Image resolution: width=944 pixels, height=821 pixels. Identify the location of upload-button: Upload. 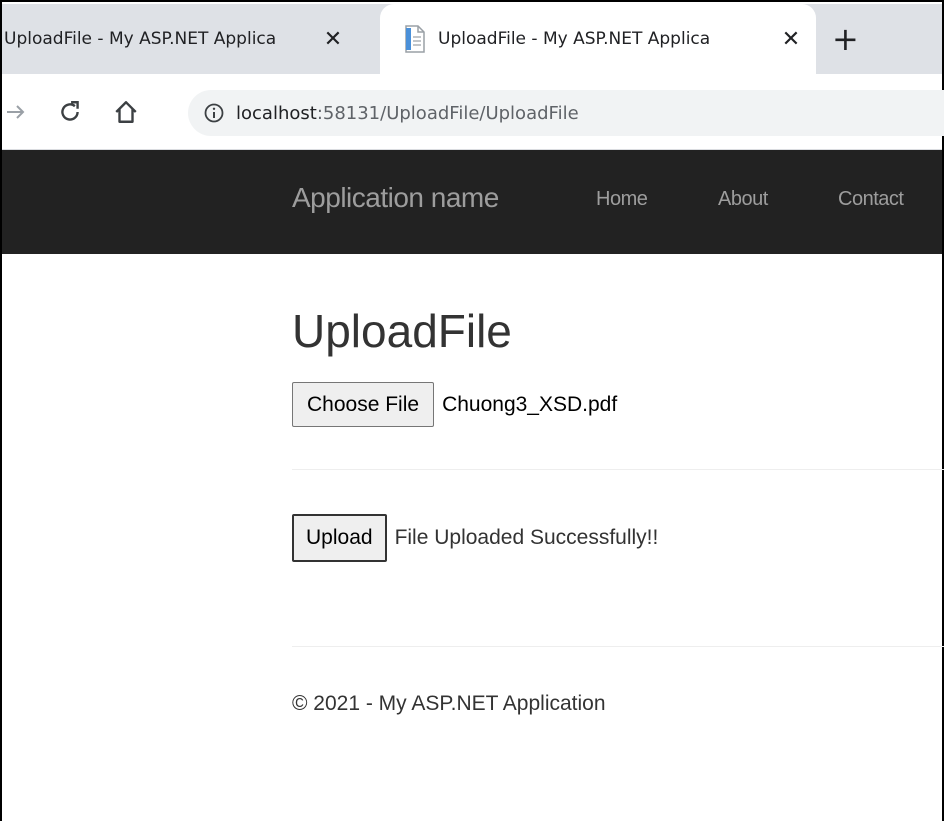
(339, 538).